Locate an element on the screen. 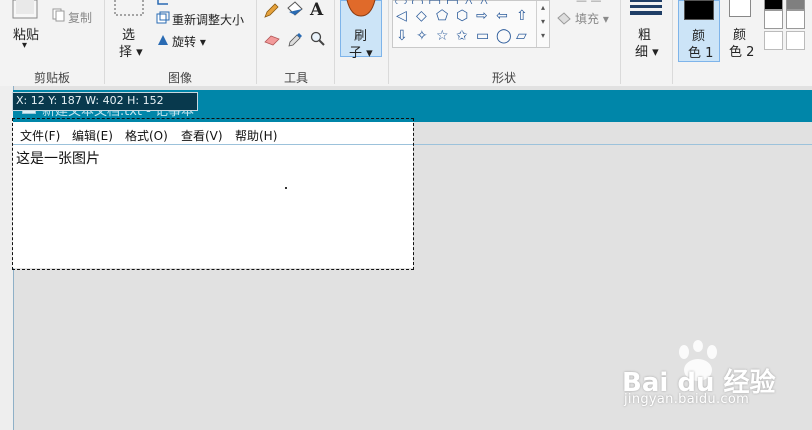  color1-label-2: 色 1 is located at coordinates (701, 53).